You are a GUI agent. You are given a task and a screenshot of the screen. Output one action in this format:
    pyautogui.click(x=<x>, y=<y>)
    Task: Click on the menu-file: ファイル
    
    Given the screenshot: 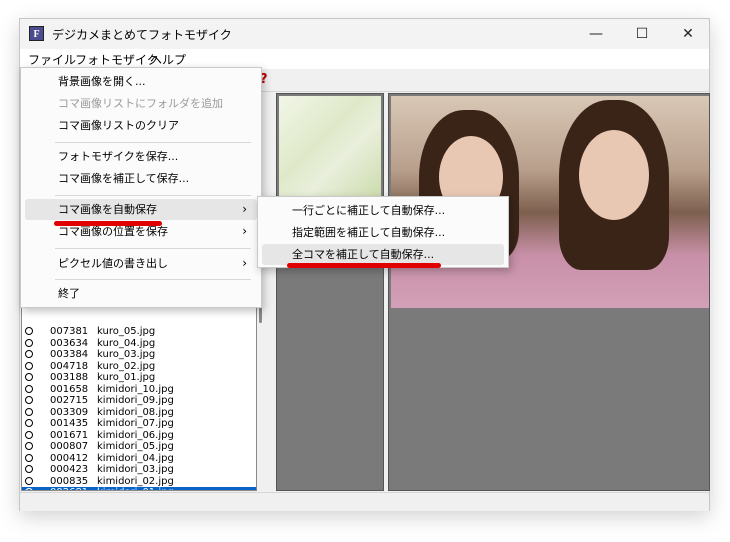 What is the action you would take?
    pyautogui.click(x=52, y=59)
    